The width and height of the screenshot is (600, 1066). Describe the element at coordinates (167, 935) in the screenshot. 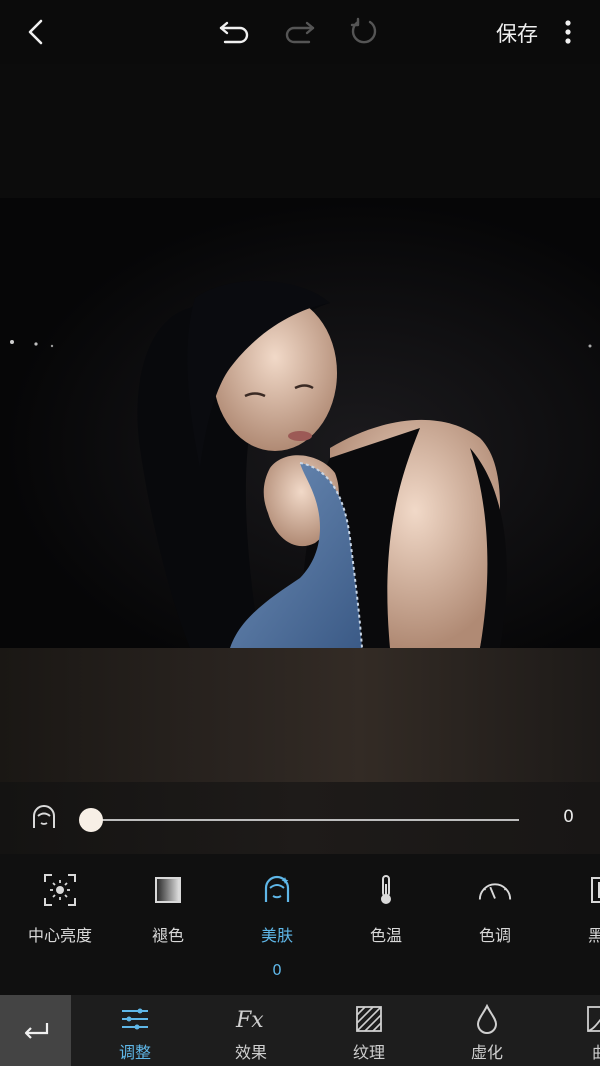

I see `tool-label: 褪色` at that location.